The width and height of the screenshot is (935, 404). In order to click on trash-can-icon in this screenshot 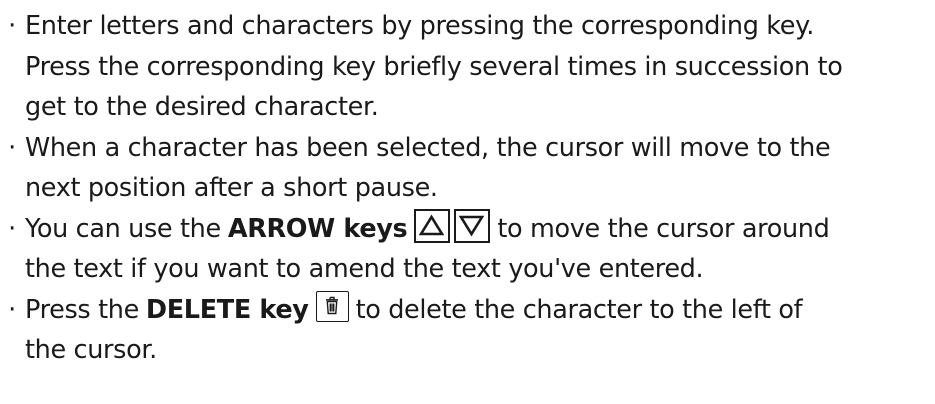, I will do `click(331, 305)`.